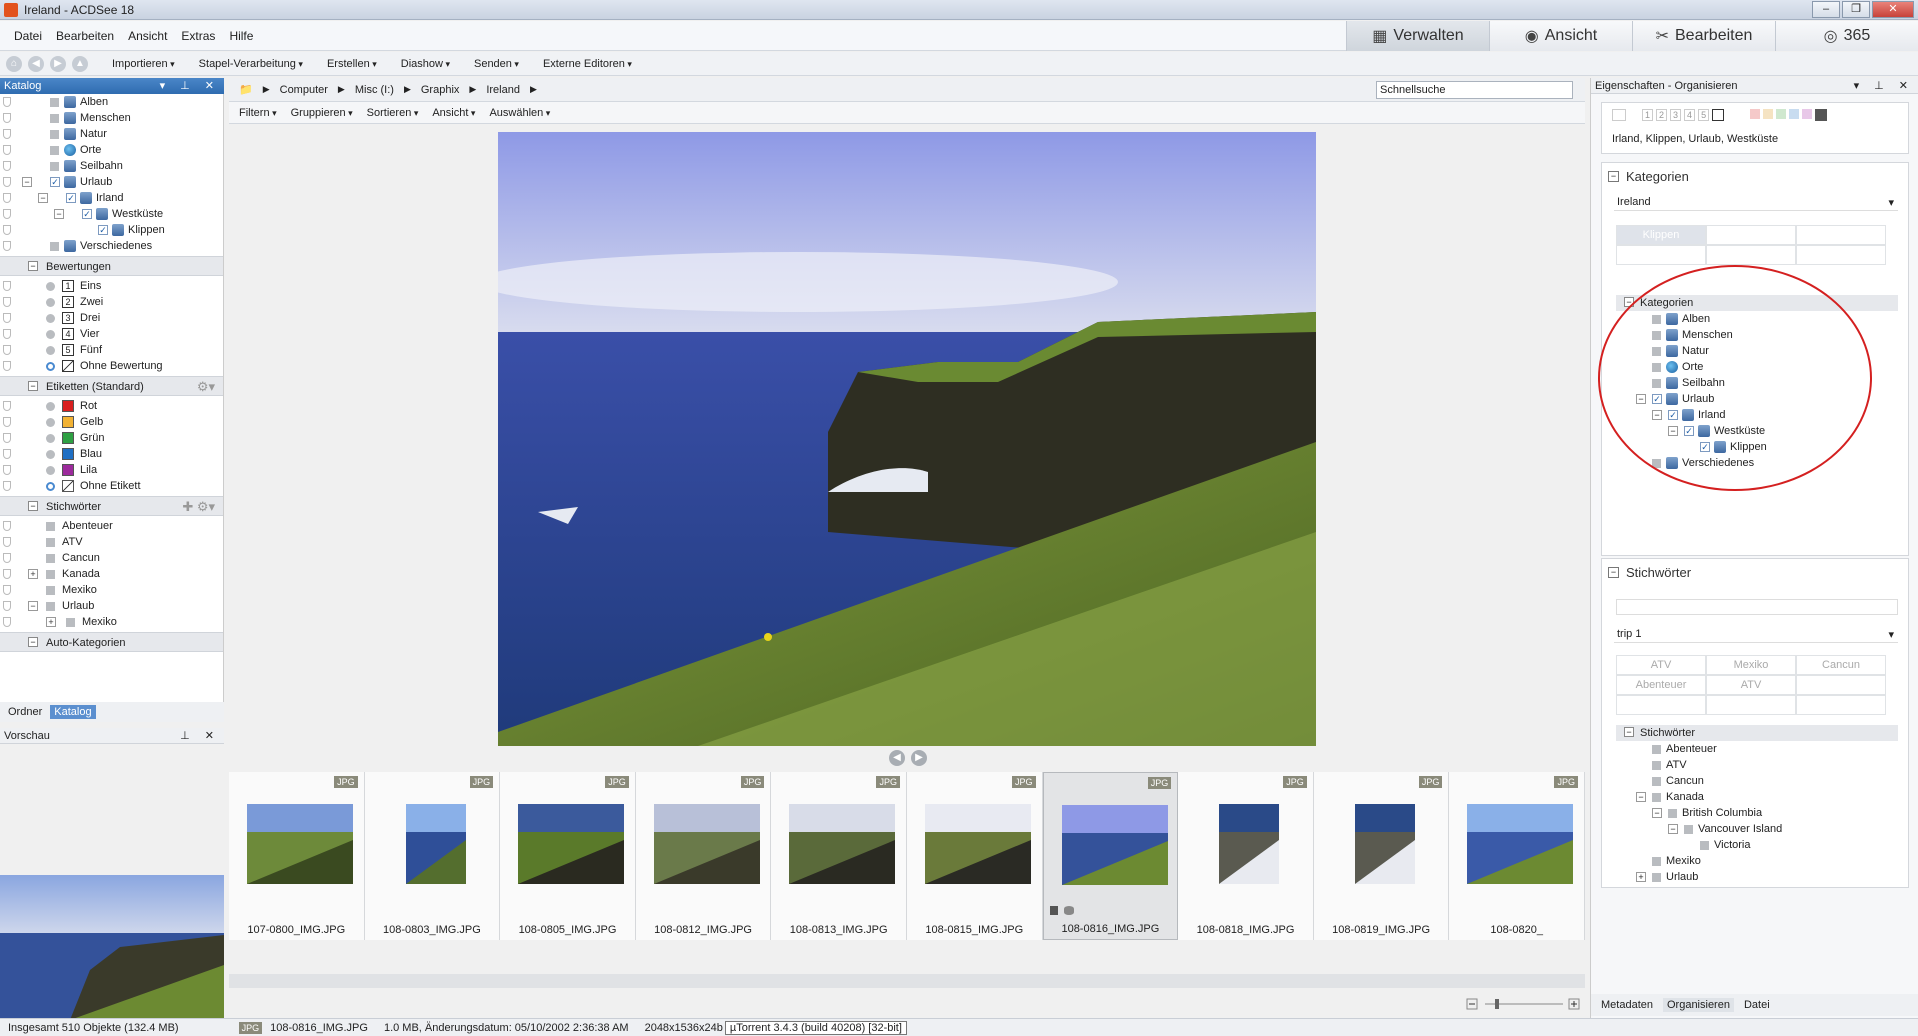 Image resolution: width=1918 pixels, height=1036 pixels. I want to click on rating-1: 1, so click(1648, 115).